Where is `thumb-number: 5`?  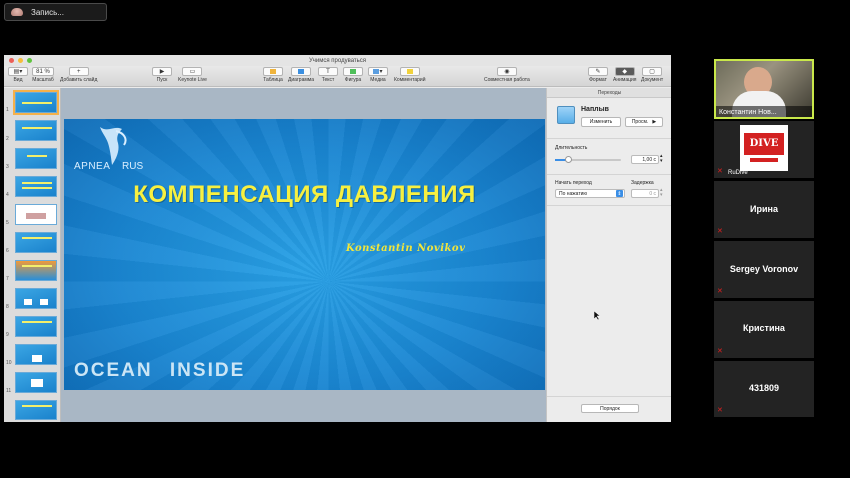
thumb-number: 5 is located at coordinates (7, 223).